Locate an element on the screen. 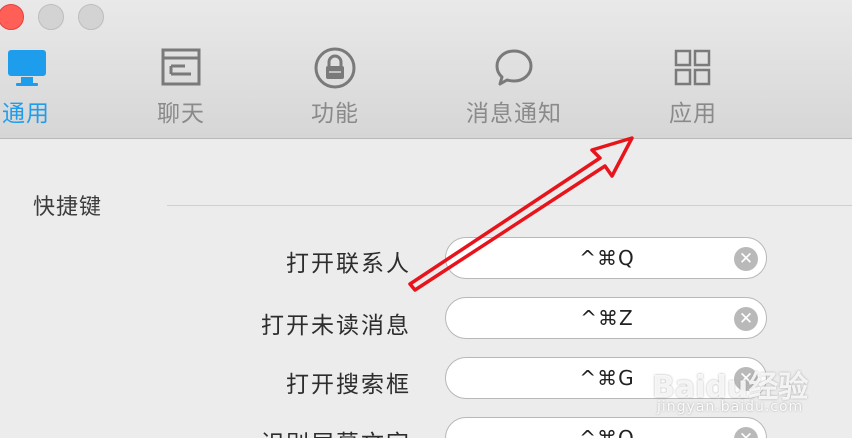 The height and width of the screenshot is (438, 852). tab-general: 通用 is located at coordinates (27, 86).